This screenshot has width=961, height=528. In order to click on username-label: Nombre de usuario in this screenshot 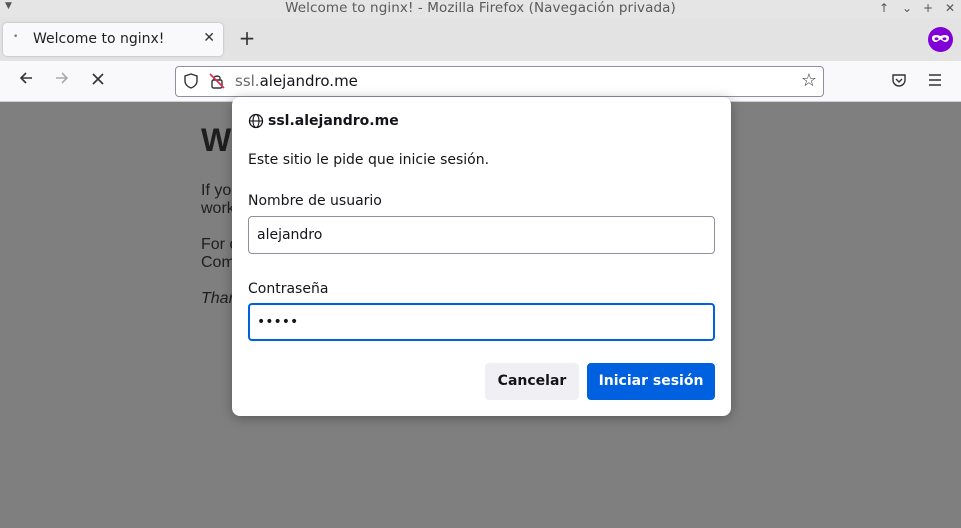, I will do `click(315, 201)`.